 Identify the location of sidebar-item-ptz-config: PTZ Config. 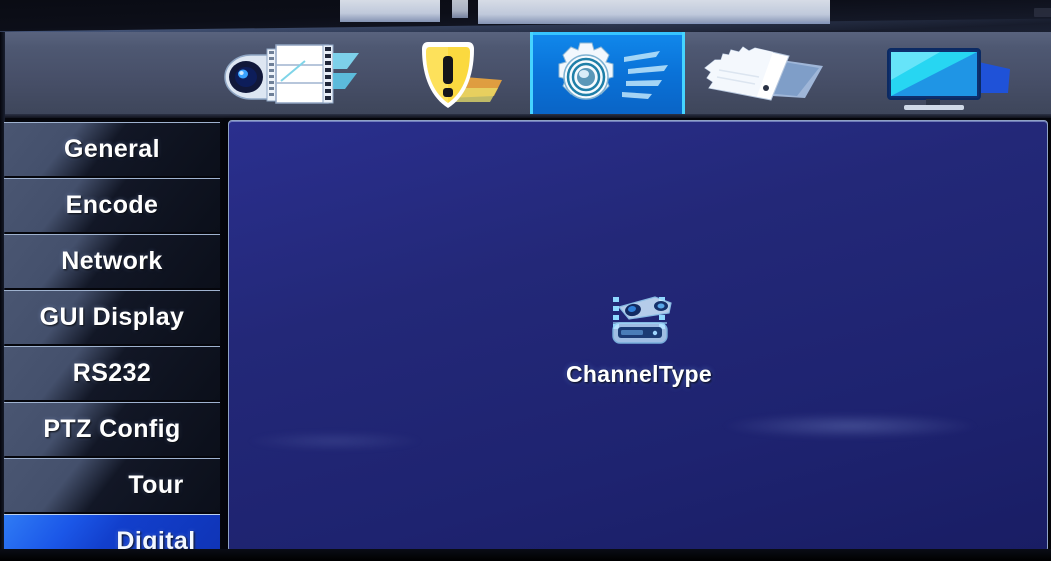
(112, 429).